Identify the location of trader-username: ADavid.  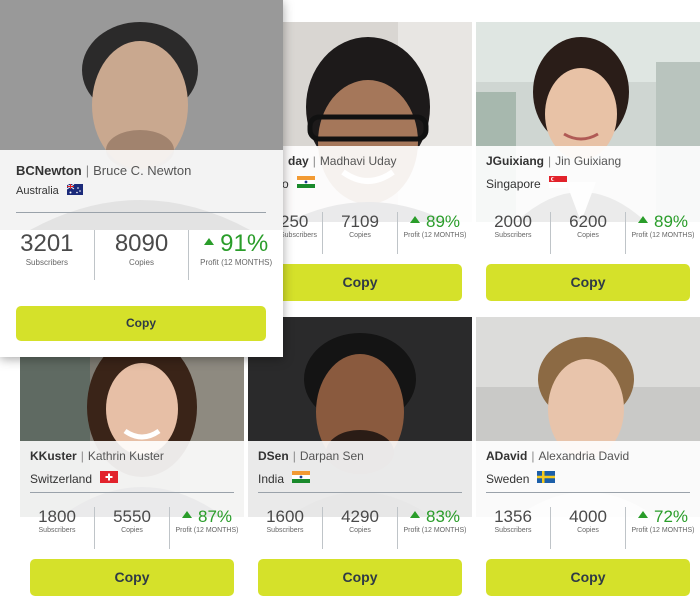
(506, 456).